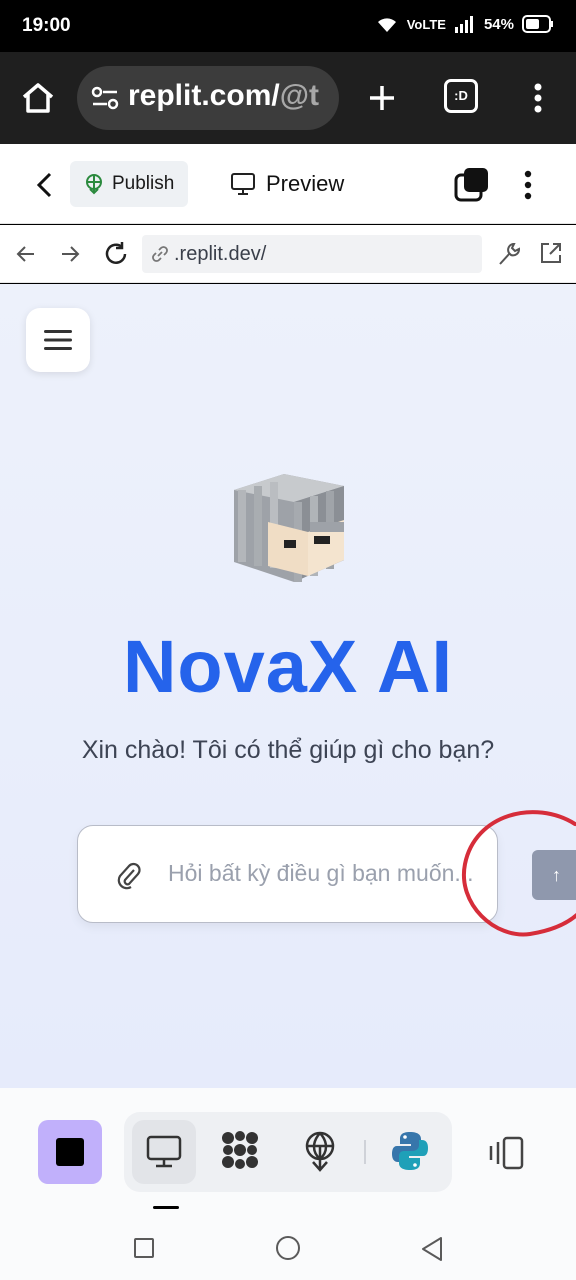 This screenshot has height=1280, width=576. I want to click on battery-level: 54%, so click(498, 24).